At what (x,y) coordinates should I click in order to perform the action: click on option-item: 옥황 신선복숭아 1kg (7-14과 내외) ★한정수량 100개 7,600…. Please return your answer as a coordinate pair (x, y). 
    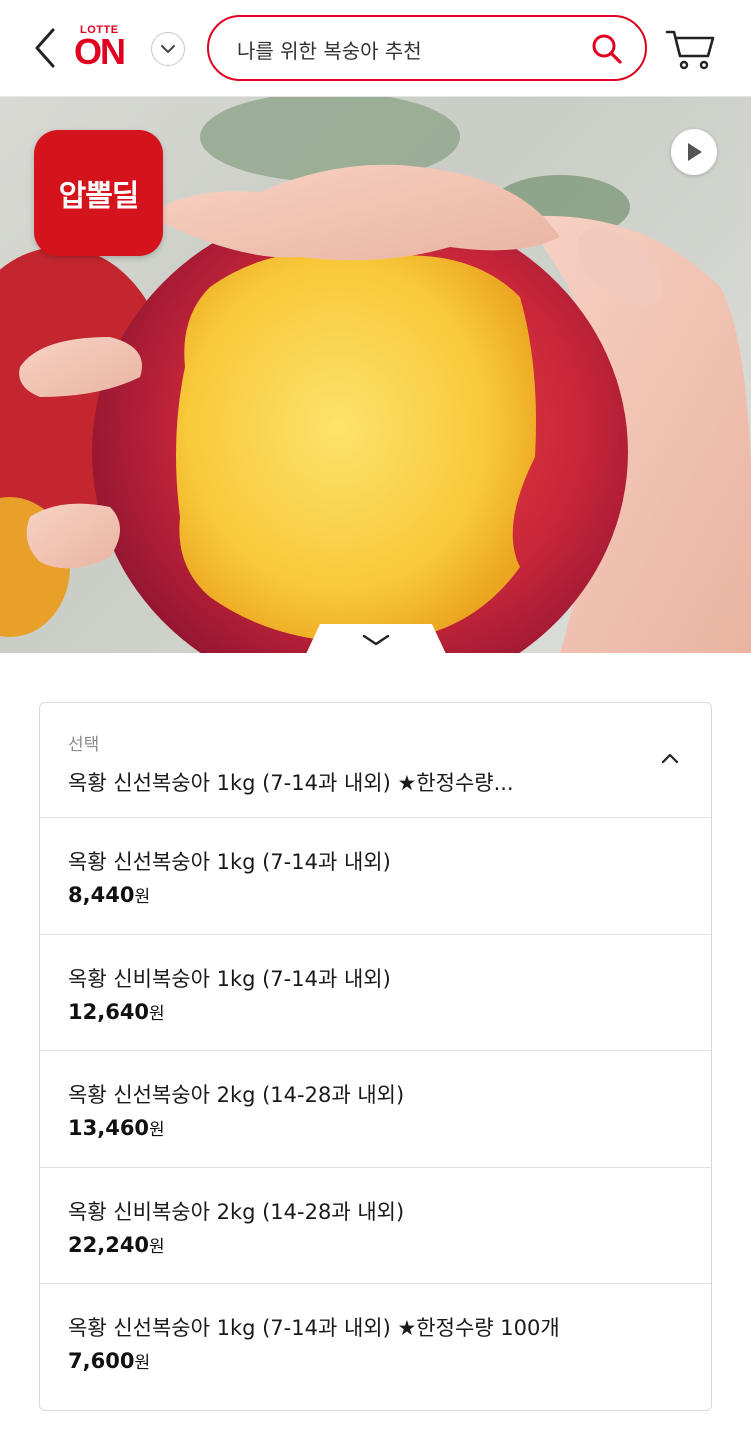
    Looking at the image, I should click on (375, 1342).